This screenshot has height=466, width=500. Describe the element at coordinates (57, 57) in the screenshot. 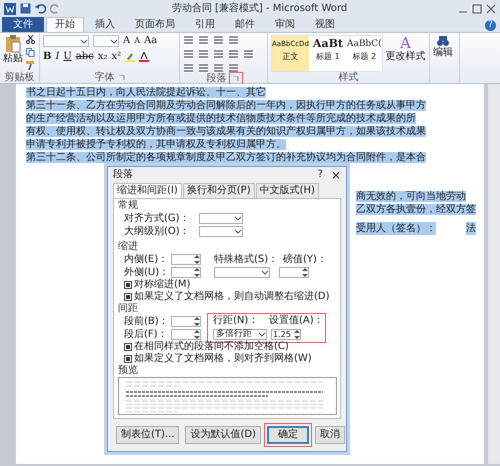

I see `italic-button: I` at that location.